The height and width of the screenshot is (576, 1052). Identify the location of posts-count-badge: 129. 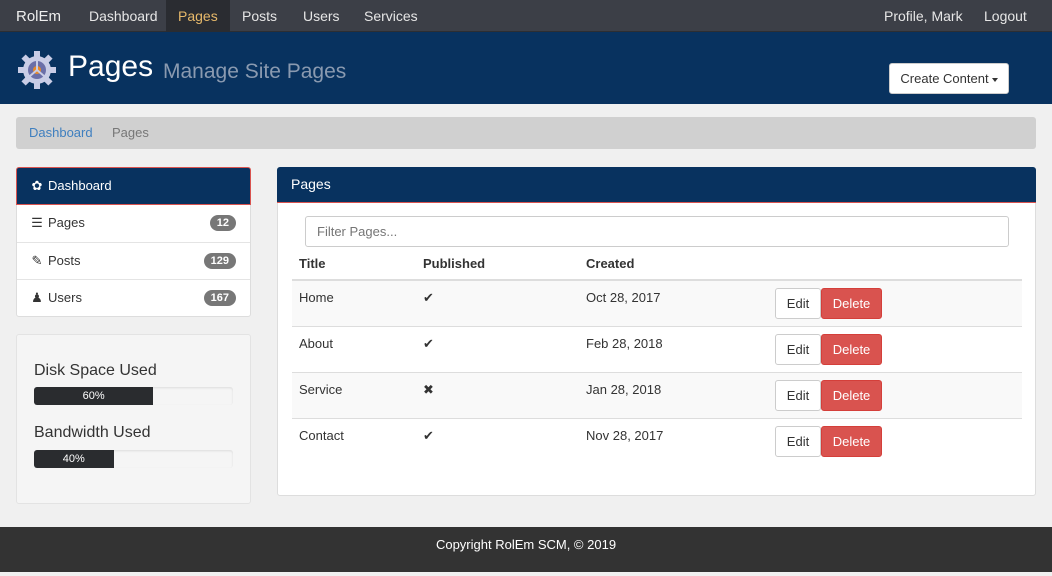
(219, 261).